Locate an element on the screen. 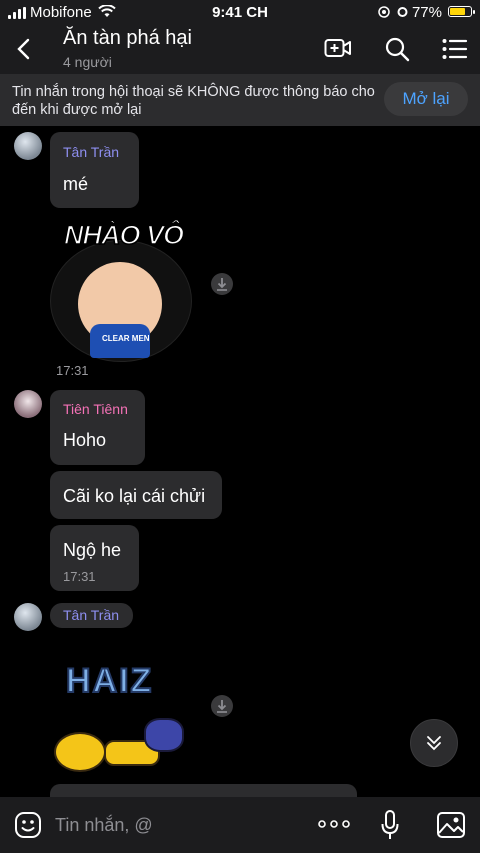 The image size is (480, 853). image-icon is located at coordinates (451, 825).